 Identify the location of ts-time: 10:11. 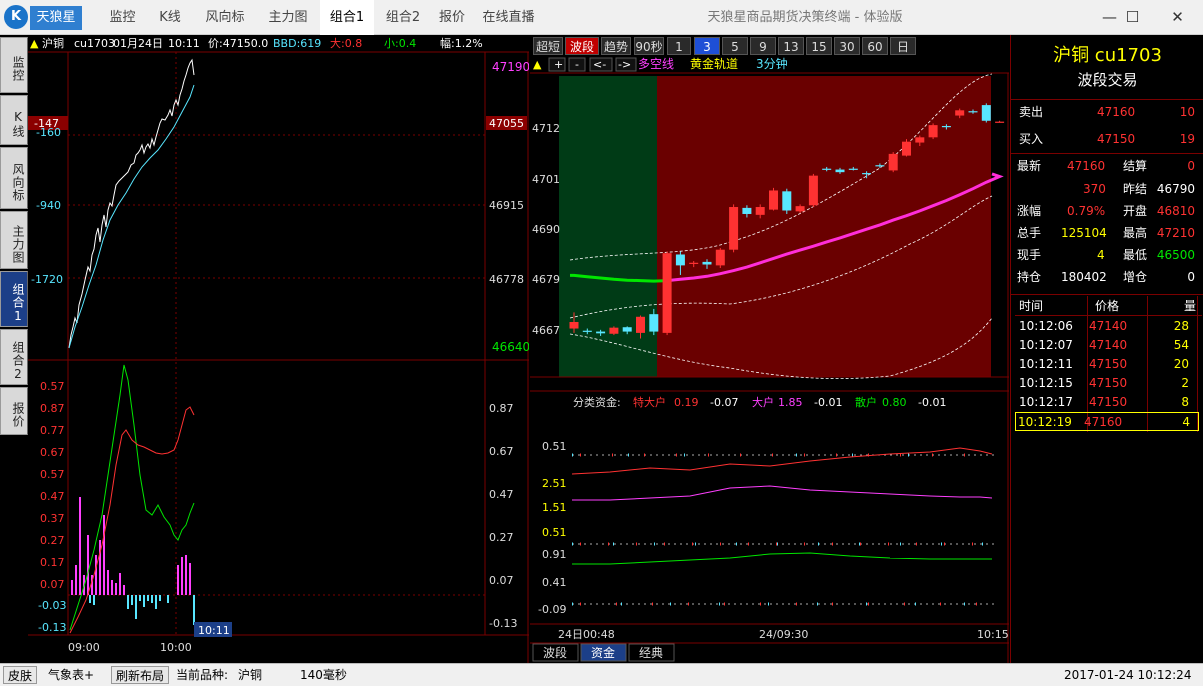
(184, 43).